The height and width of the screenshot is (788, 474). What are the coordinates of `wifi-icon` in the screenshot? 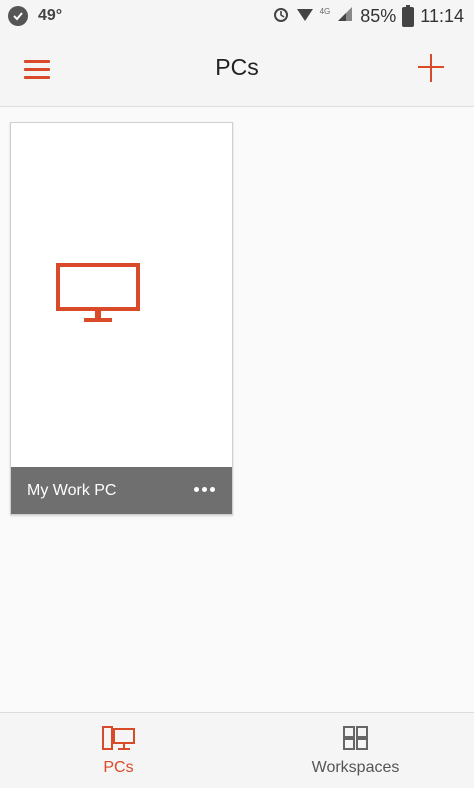 It's located at (305, 16).